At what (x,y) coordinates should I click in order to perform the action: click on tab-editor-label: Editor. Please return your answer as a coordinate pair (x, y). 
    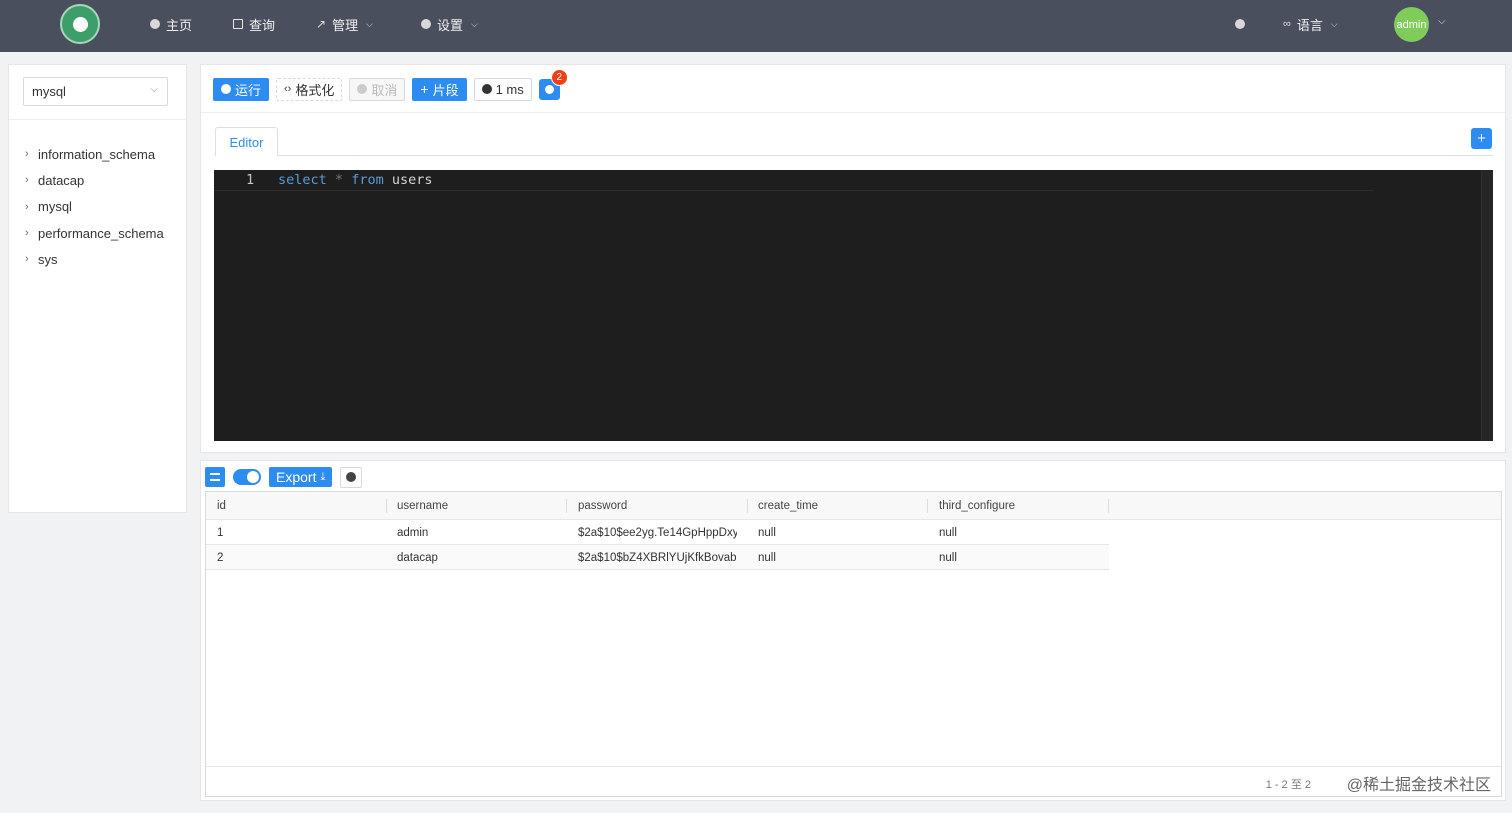
    Looking at the image, I should click on (246, 142).